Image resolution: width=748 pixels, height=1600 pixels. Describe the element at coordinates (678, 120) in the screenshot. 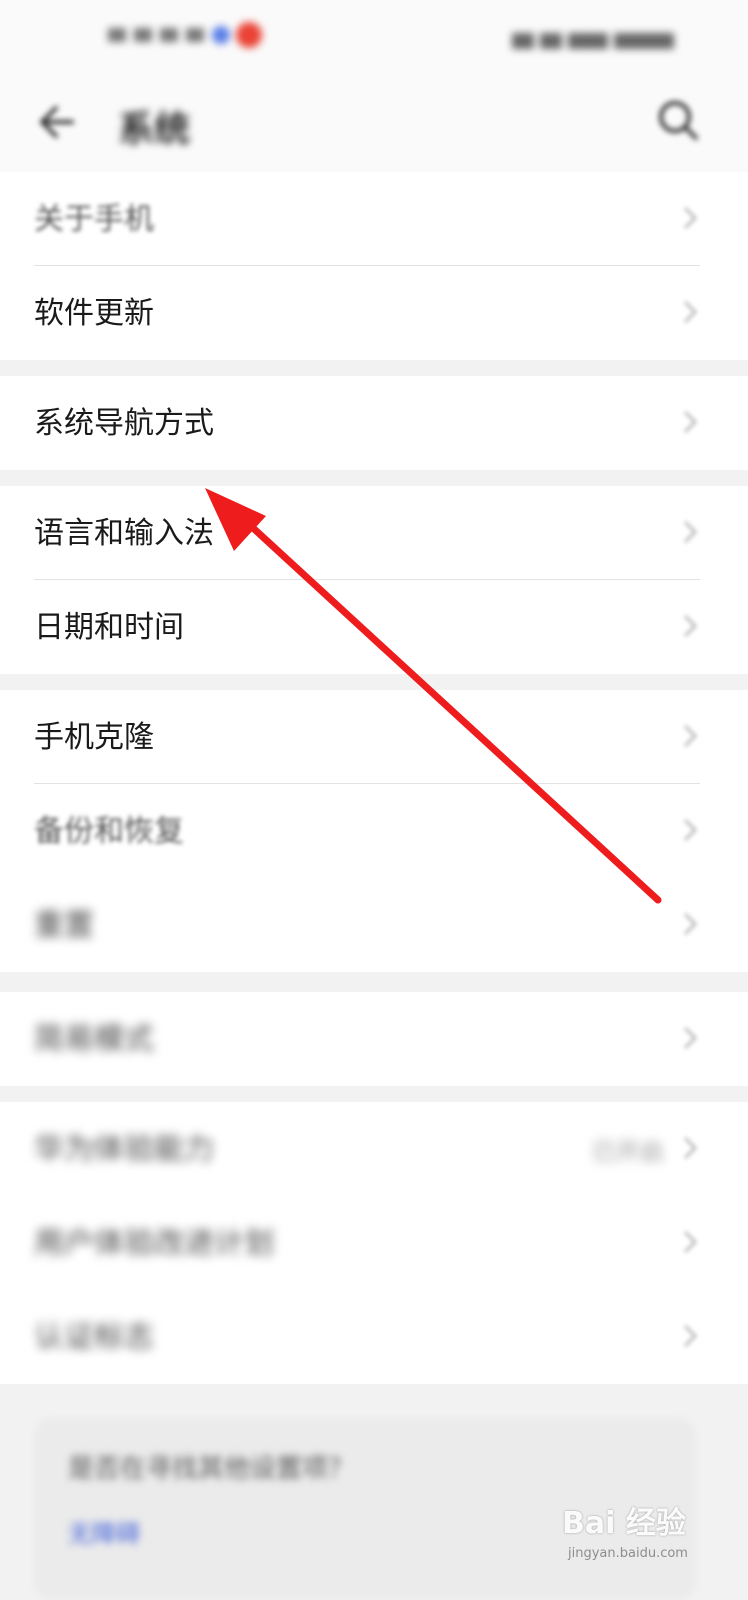

I see `search-icon` at that location.